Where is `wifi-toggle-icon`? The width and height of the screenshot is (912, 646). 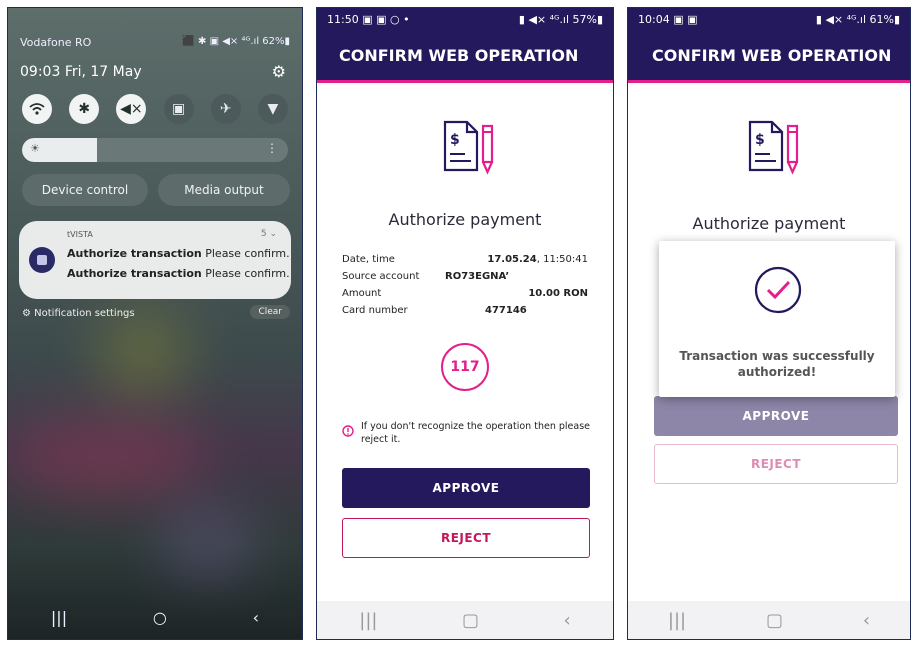
wifi-toggle-icon is located at coordinates (37, 109).